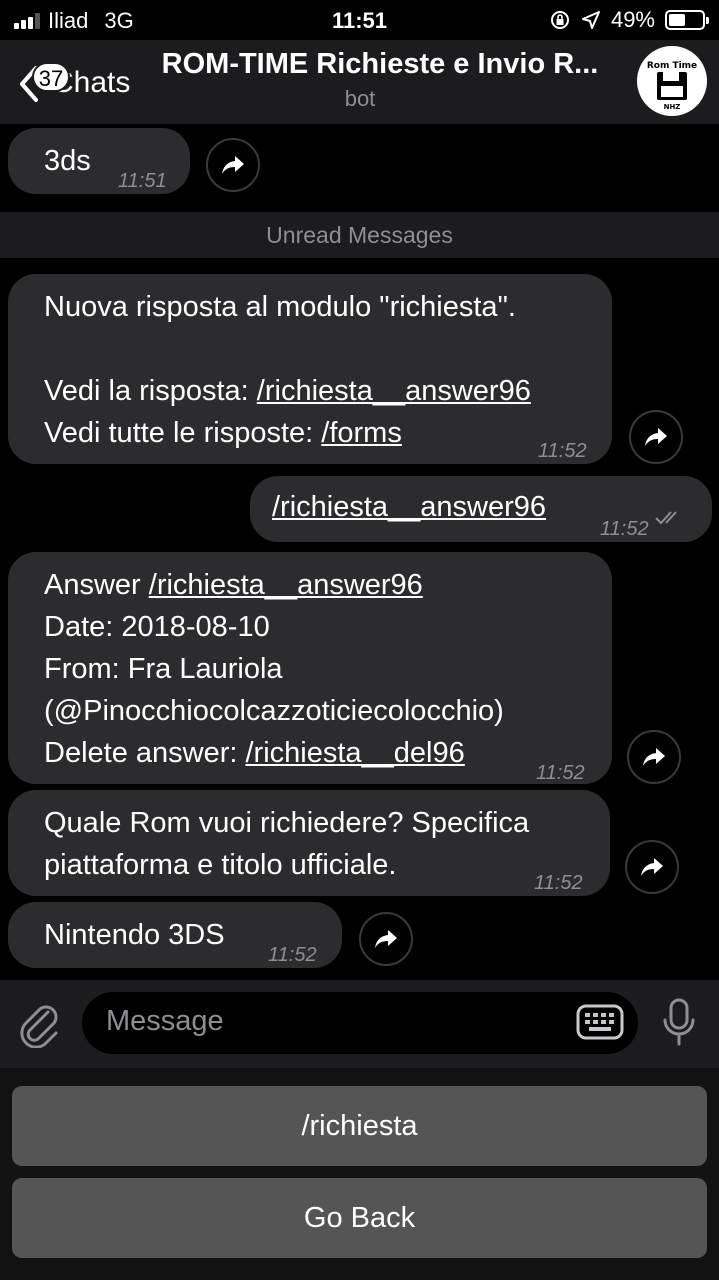  I want to click on message-line: Vedi la risposta: /richiesta__answer96, so click(287, 391).